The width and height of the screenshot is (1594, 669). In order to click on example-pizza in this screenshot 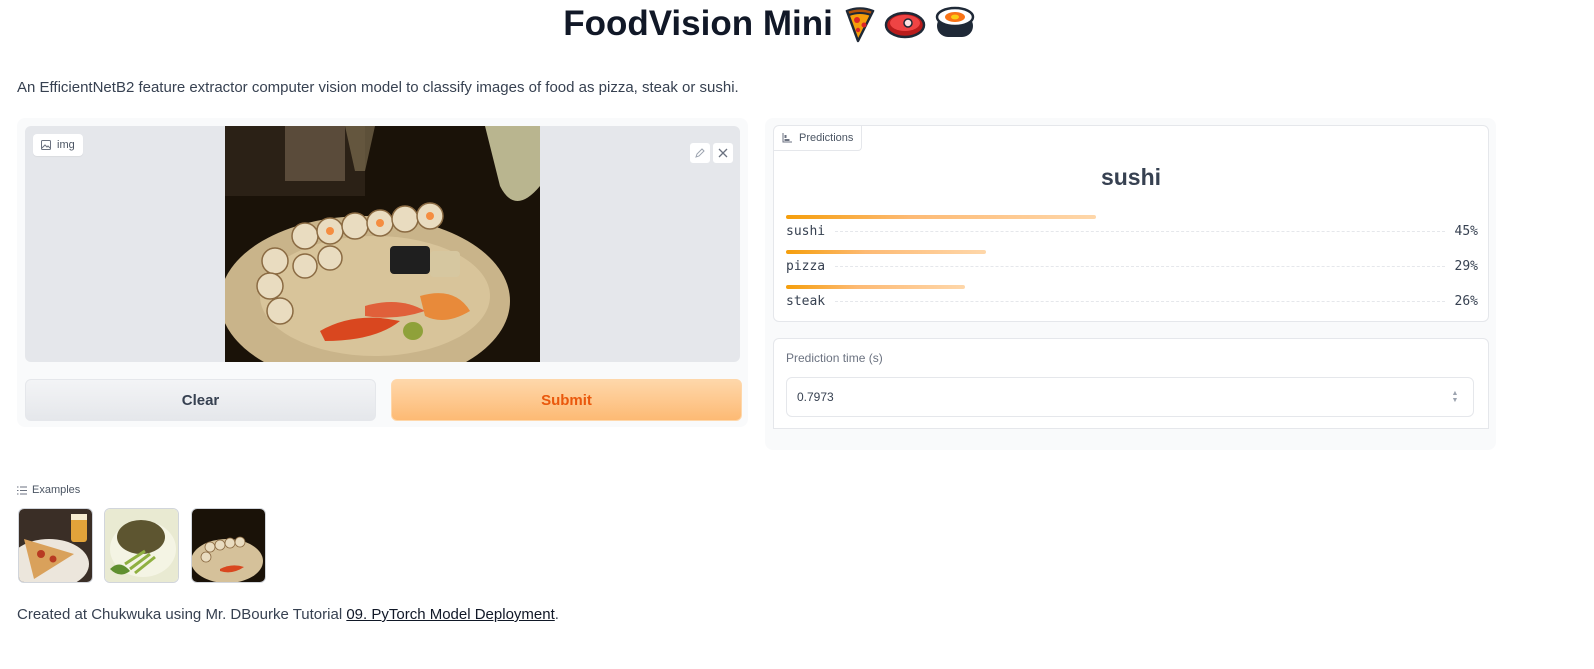, I will do `click(55, 545)`.